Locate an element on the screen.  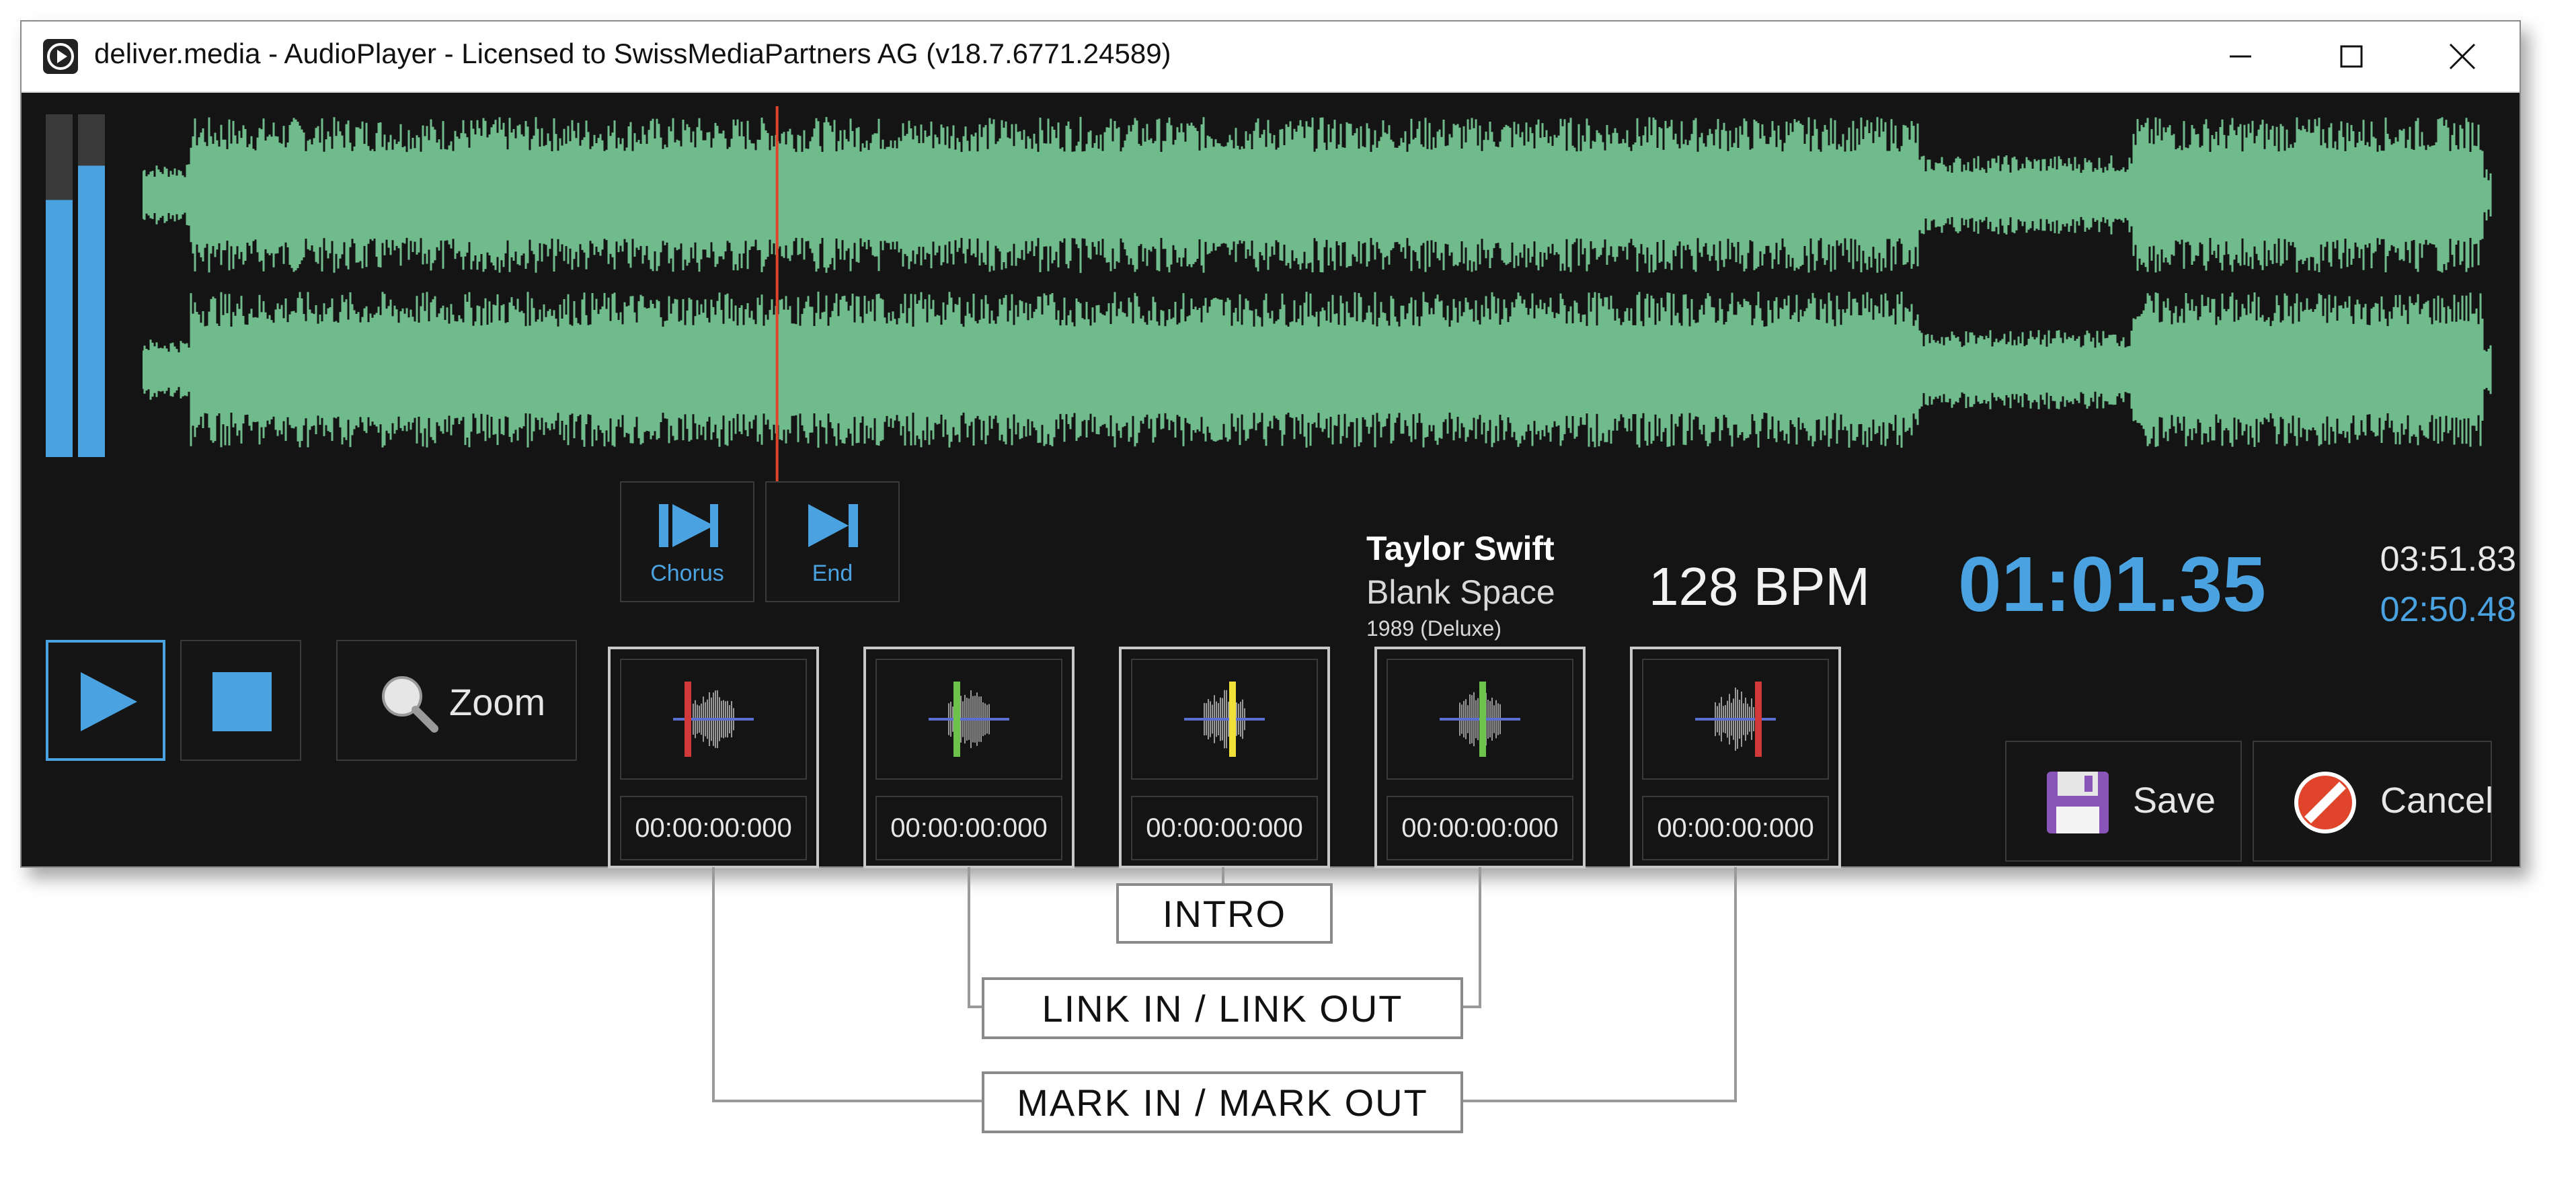
mark-annotation: MARK IN / MARK OUT is located at coordinates (1223, 1102).